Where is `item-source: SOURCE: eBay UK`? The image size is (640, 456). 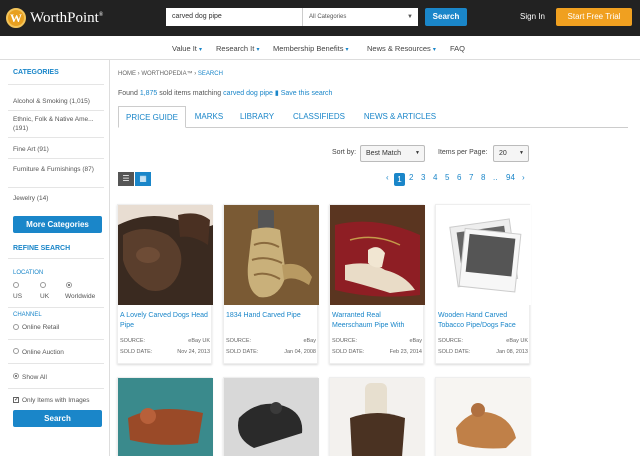 item-source: SOURCE: eBay UK is located at coordinates (165, 341).